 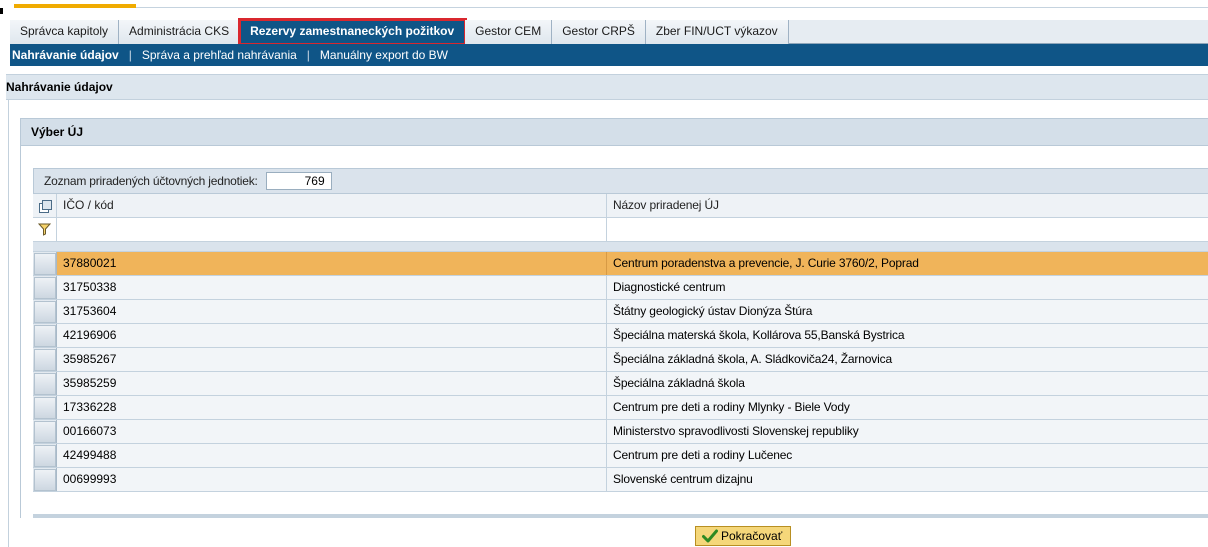 What do you see at coordinates (907, 479) in the screenshot?
I see `cell-unit-name: Slovenské centrum dizajnu` at bounding box center [907, 479].